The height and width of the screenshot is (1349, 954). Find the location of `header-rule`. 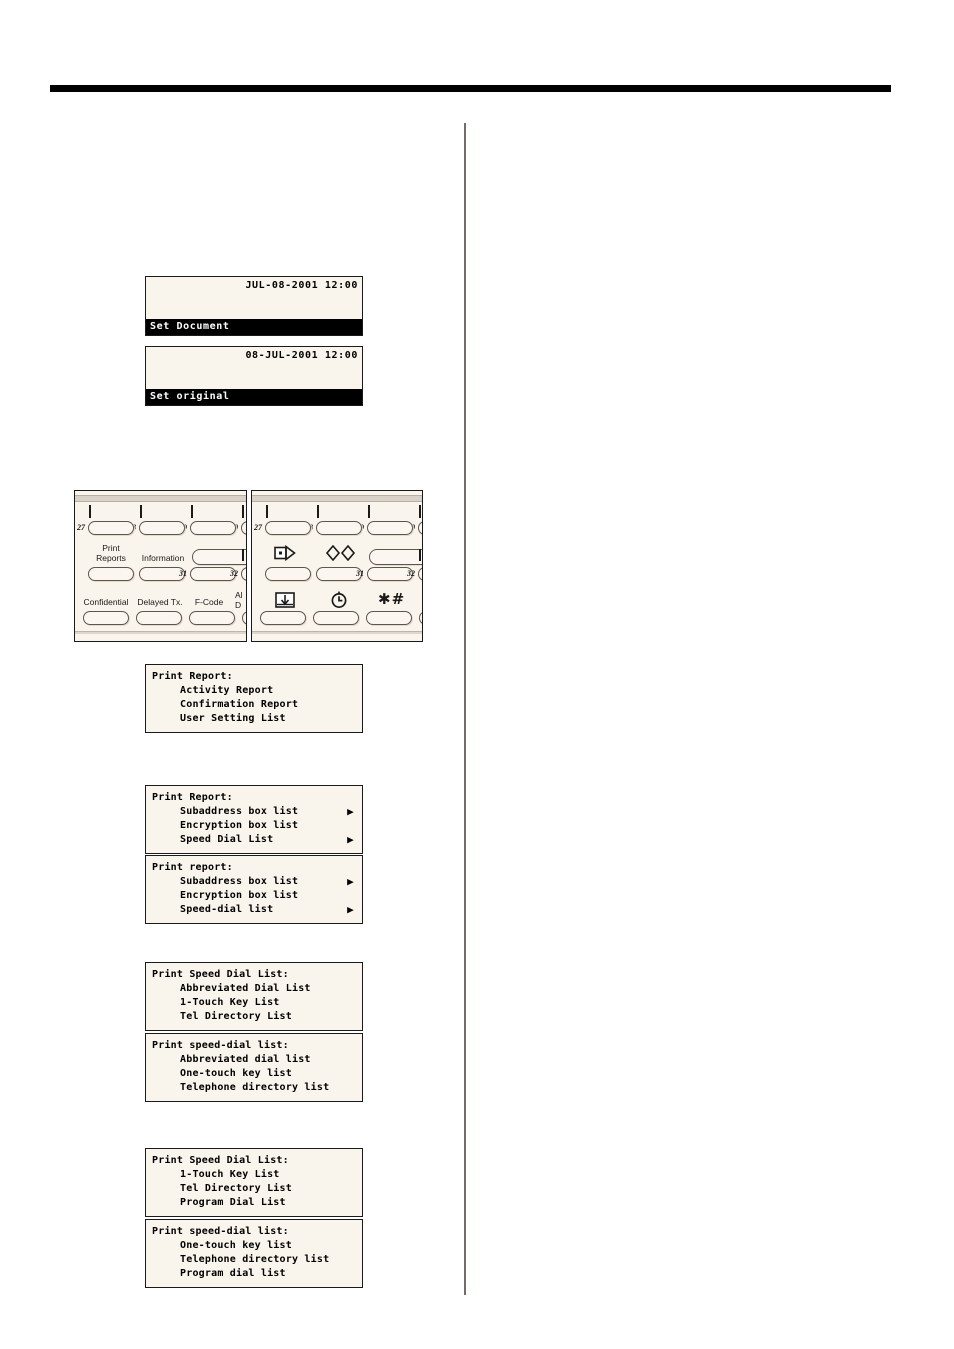

header-rule is located at coordinates (470, 88).